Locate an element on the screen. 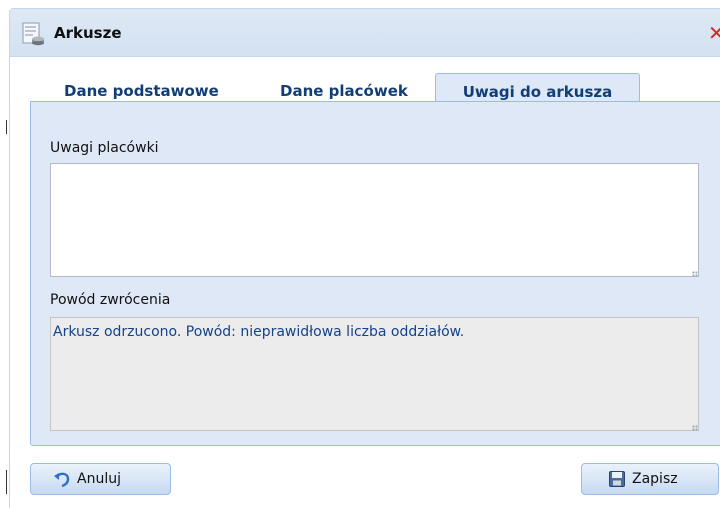 This screenshot has width=720, height=508. save-button-label: Zapisz is located at coordinates (655, 479).